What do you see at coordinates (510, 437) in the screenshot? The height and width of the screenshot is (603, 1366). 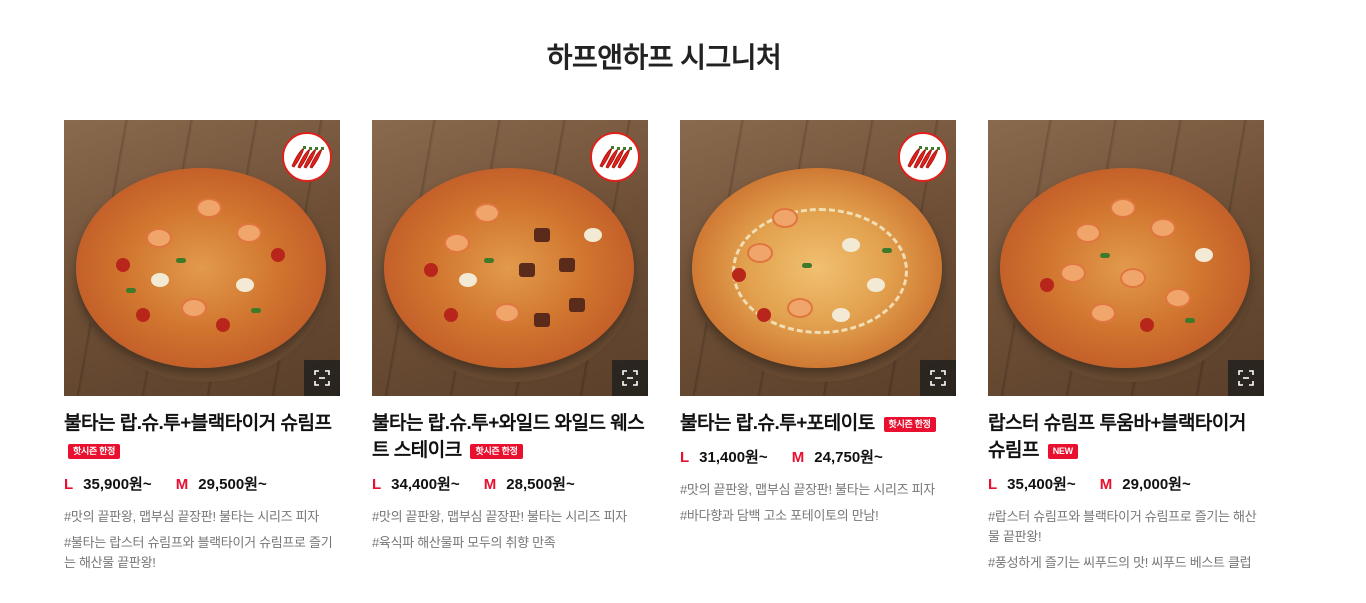 I see `product-name: 불타는 랍.슈.투+와일드 와일드 웨스트 스테이크 핫시즌 한정` at bounding box center [510, 437].